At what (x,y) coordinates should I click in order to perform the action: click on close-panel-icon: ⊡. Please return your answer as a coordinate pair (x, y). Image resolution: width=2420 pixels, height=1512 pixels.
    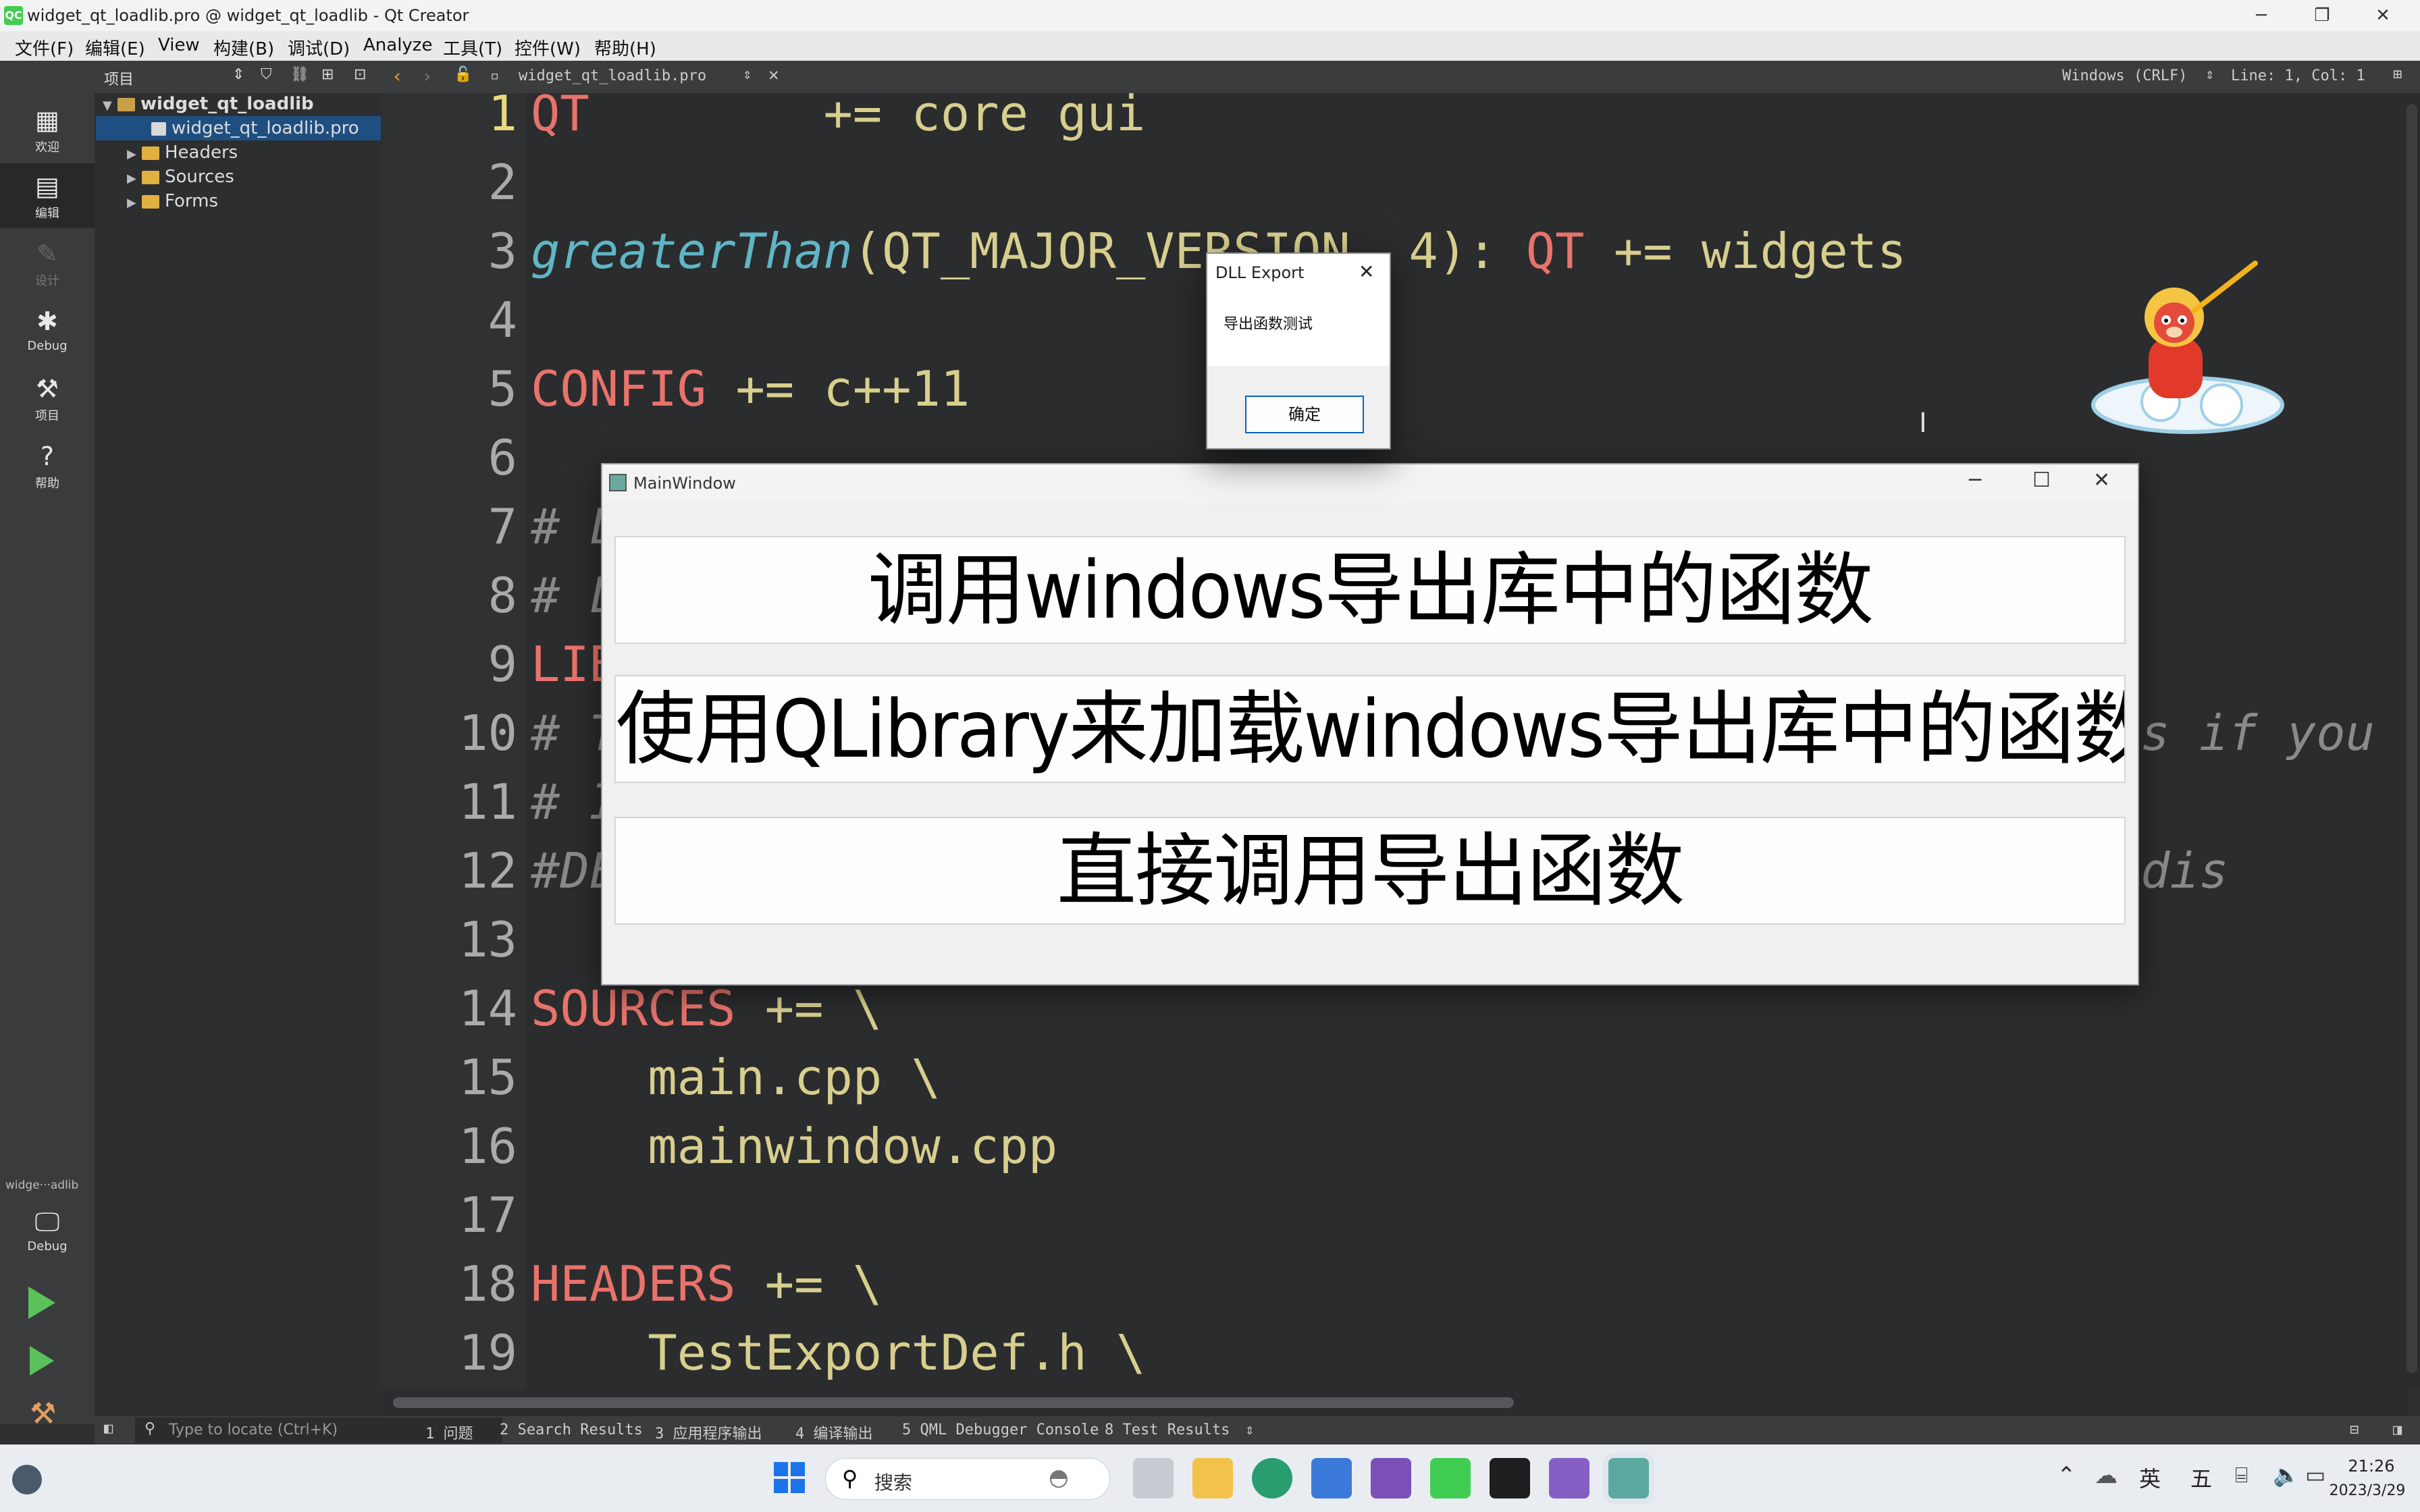
    Looking at the image, I should click on (360, 74).